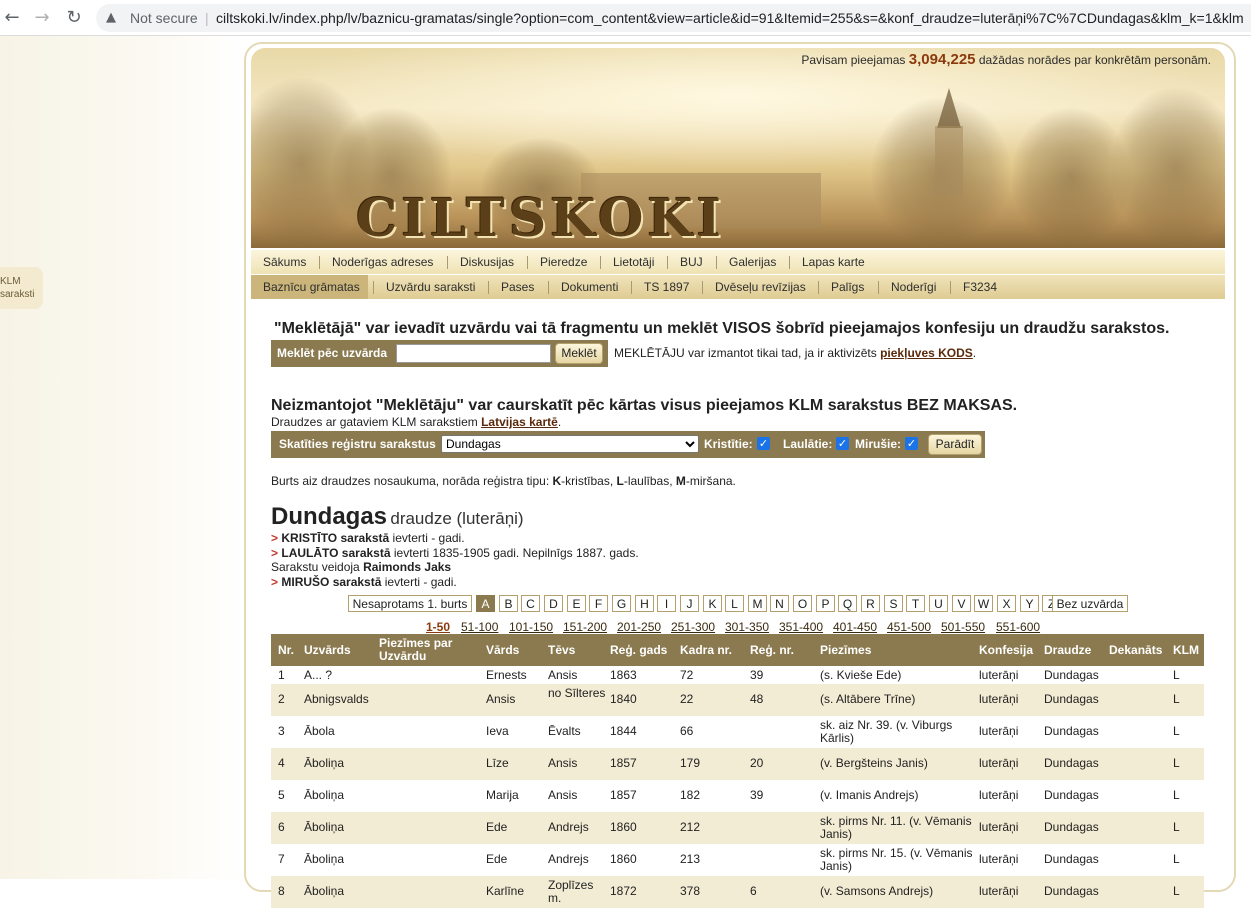 The image size is (1251, 908). What do you see at coordinates (633, 262) in the screenshot?
I see `menu-item-lietotaji: Lietotāji` at bounding box center [633, 262].